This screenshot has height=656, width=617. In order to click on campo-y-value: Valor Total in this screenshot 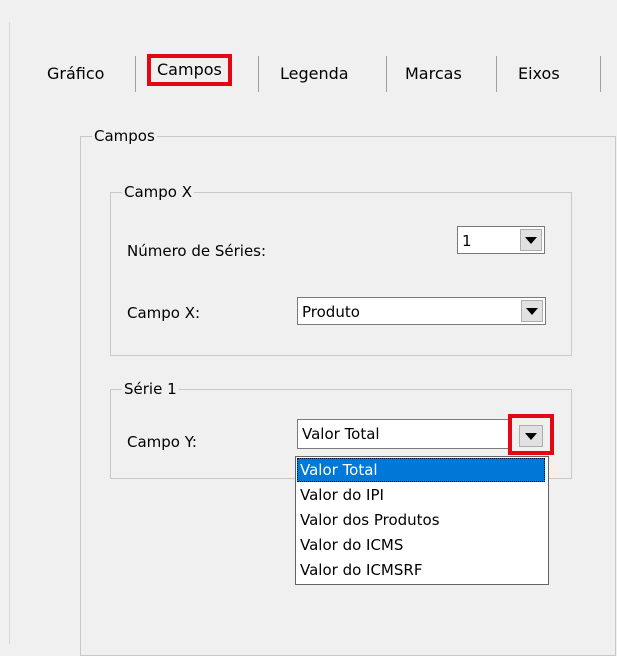, I will do `click(341, 434)`.